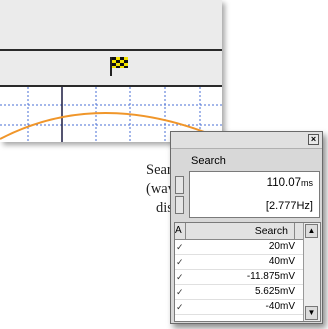 The image size is (328, 329). I want to click on time-unit: ms, so click(307, 183).